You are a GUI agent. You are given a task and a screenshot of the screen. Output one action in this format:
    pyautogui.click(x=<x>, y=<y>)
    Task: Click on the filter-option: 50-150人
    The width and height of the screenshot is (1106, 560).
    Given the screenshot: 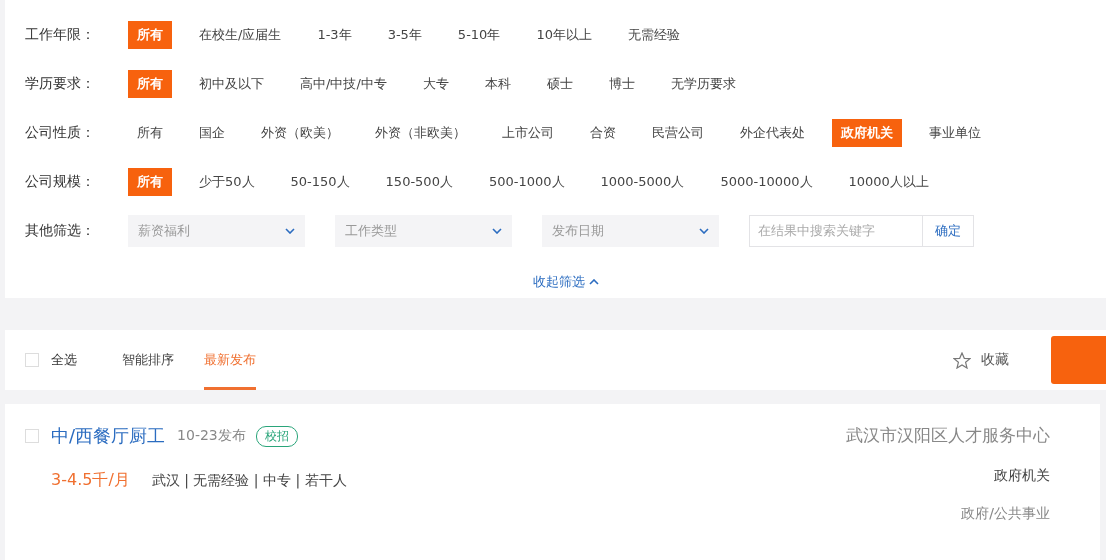 What is the action you would take?
    pyautogui.click(x=320, y=181)
    